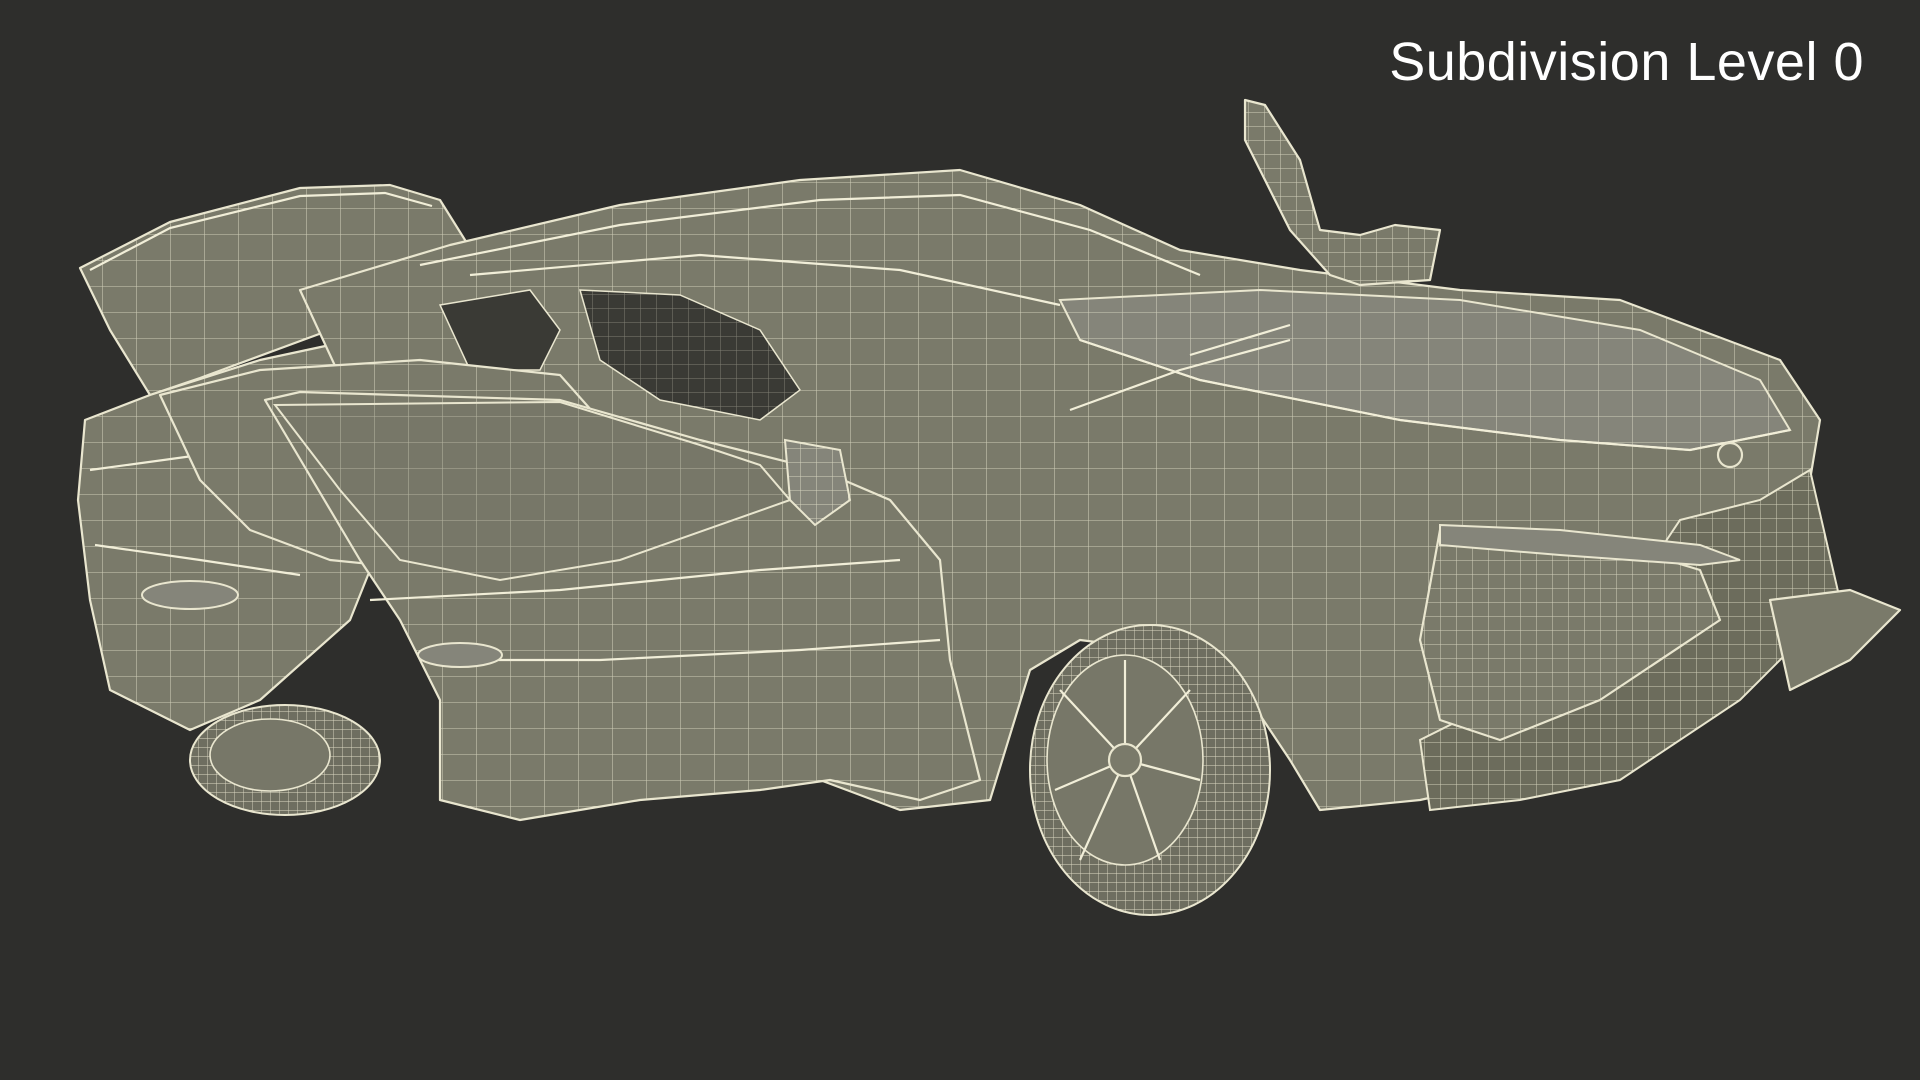 This screenshot has height=1080, width=1920. What do you see at coordinates (1150, 770) in the screenshot?
I see `front-wheel` at bounding box center [1150, 770].